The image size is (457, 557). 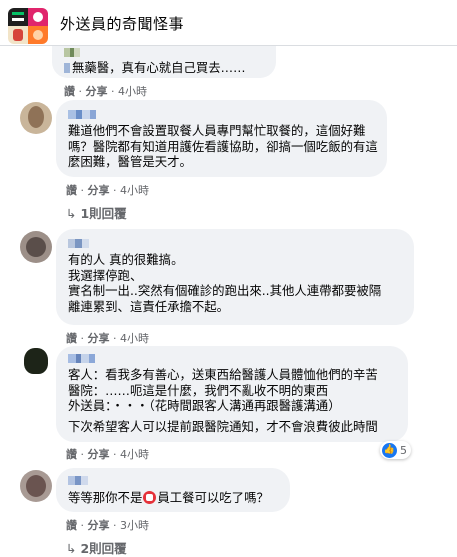 I want to click on group-header: 外送員的奇聞怪事, so click(x=228, y=23).